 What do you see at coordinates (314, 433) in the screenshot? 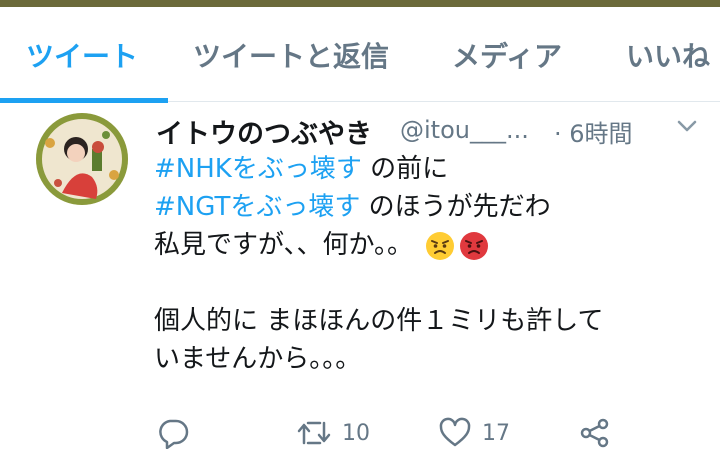
I see `retweet-icon` at bounding box center [314, 433].